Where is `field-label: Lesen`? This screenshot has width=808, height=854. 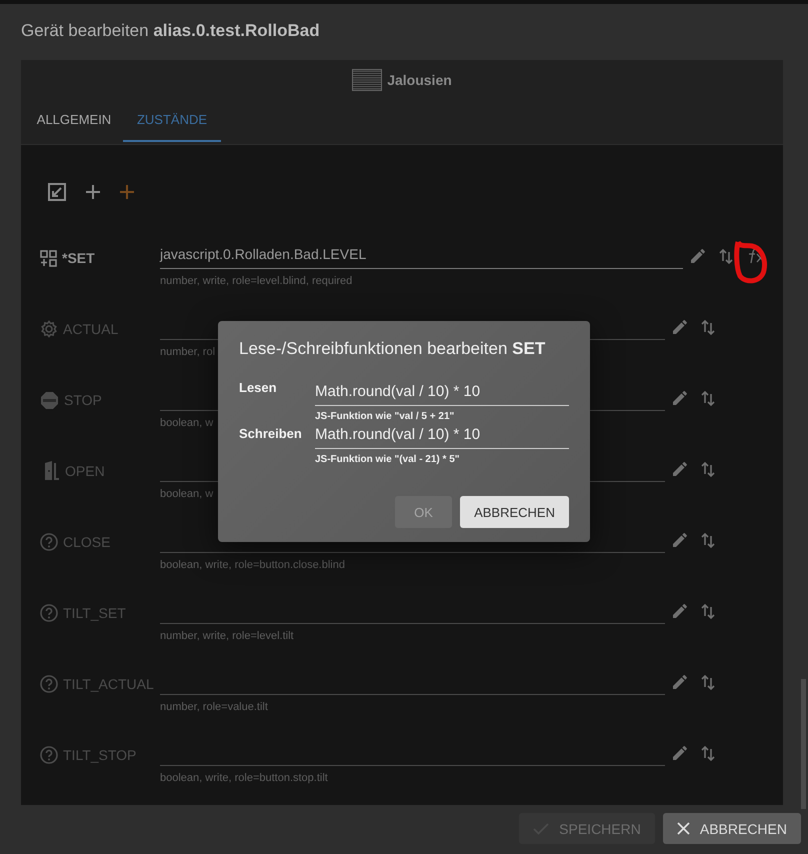 field-label: Lesen is located at coordinates (258, 388).